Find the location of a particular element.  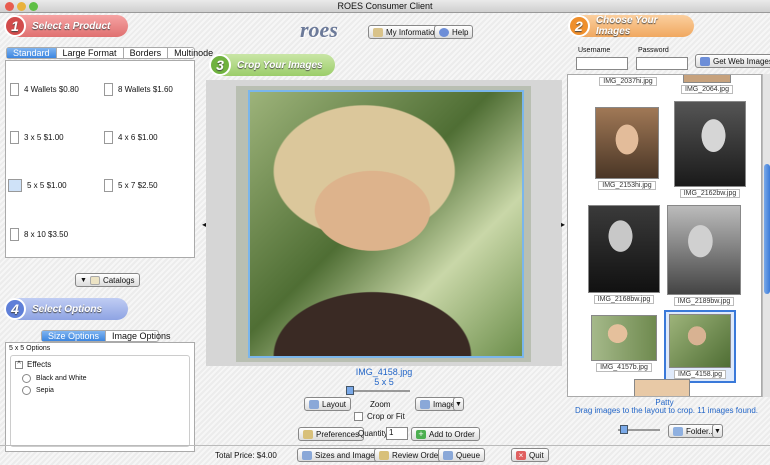

thumbnail-caption: IMG_2153hi.jpg is located at coordinates (627, 185).